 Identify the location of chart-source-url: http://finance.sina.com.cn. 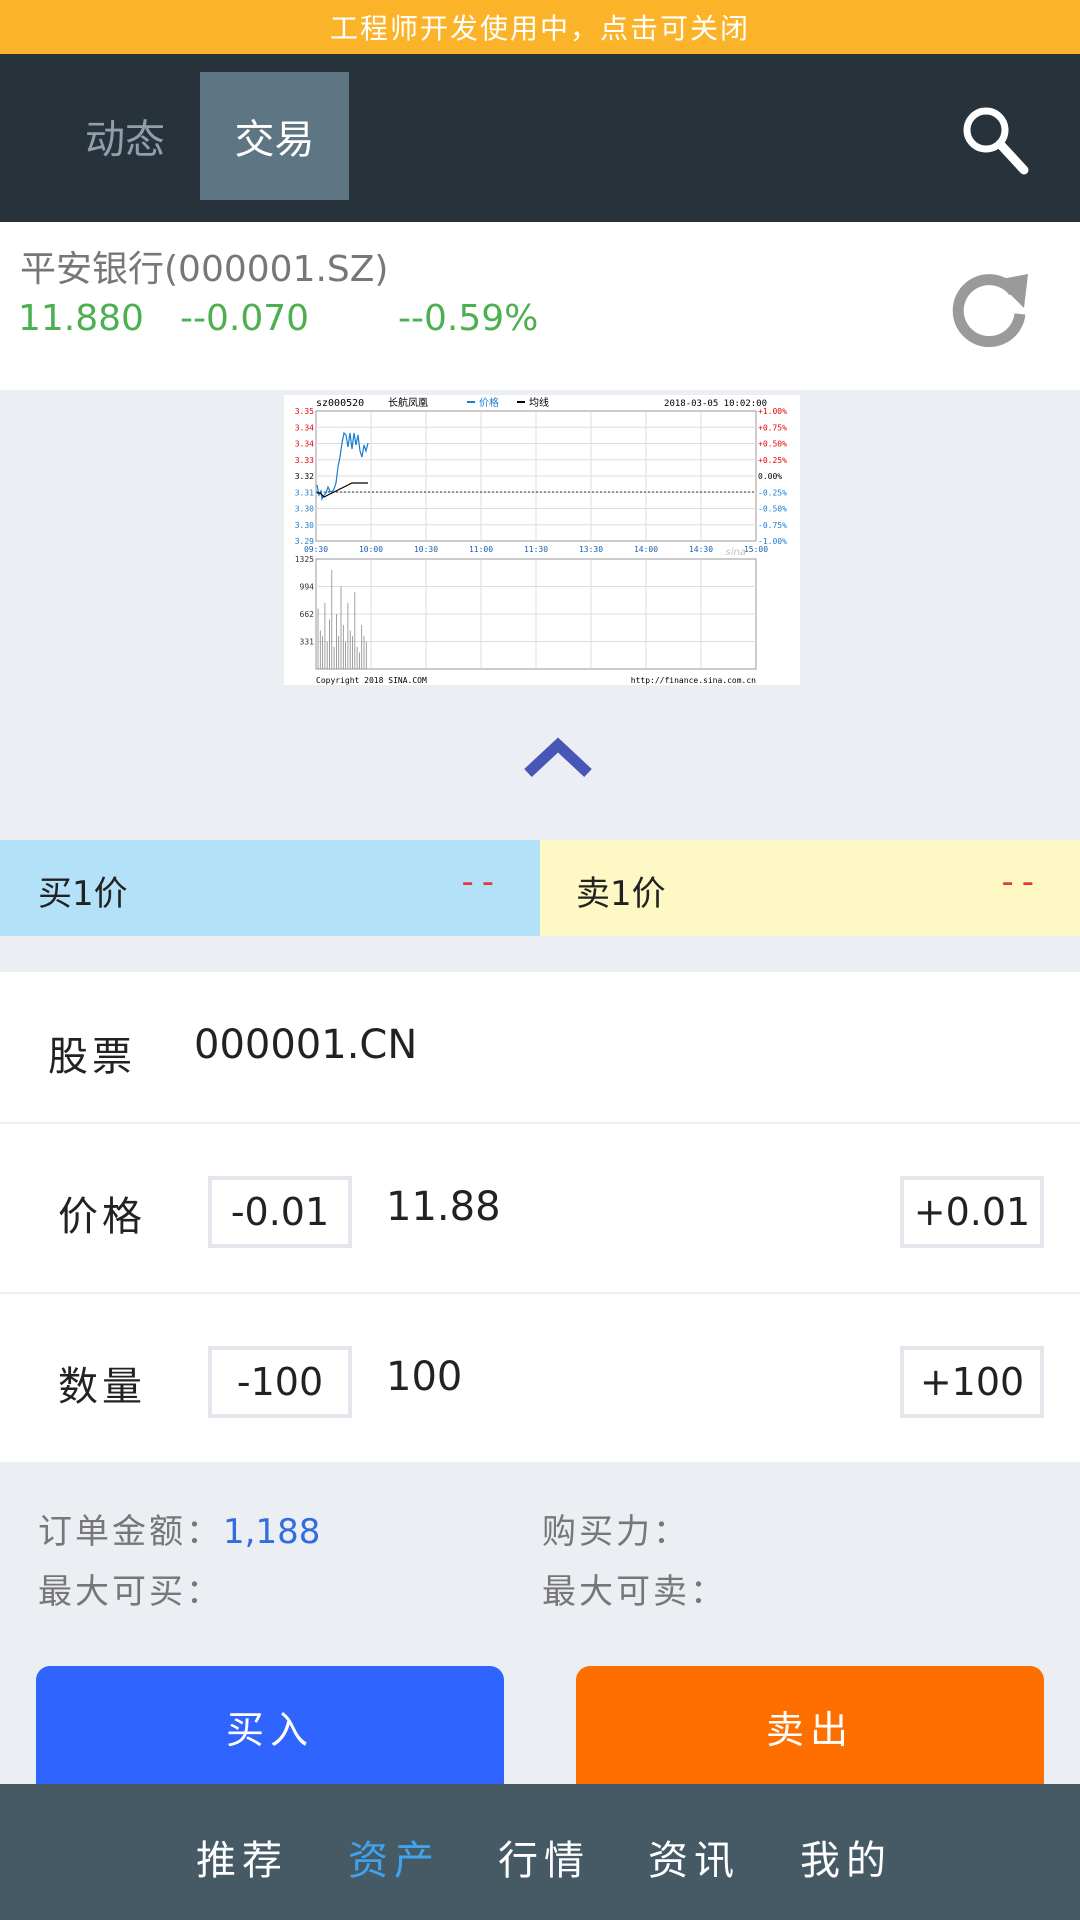
(693, 680).